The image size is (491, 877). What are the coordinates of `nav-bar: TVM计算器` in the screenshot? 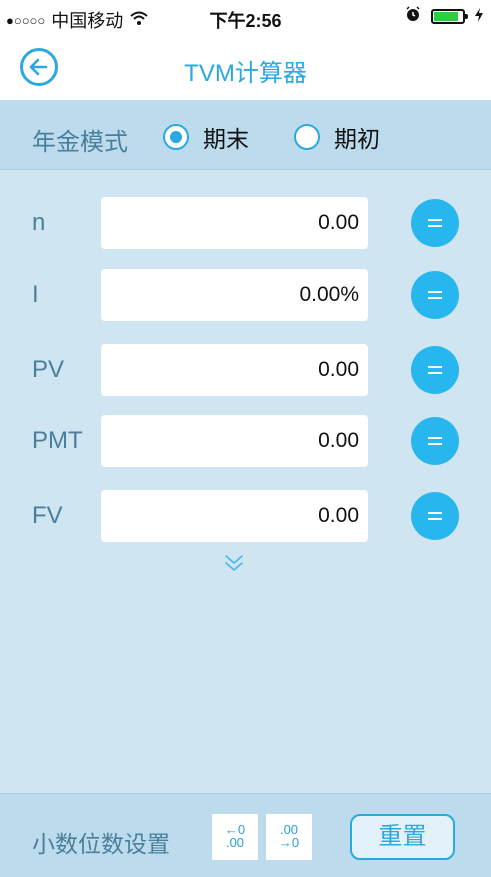 It's located at (245, 67).